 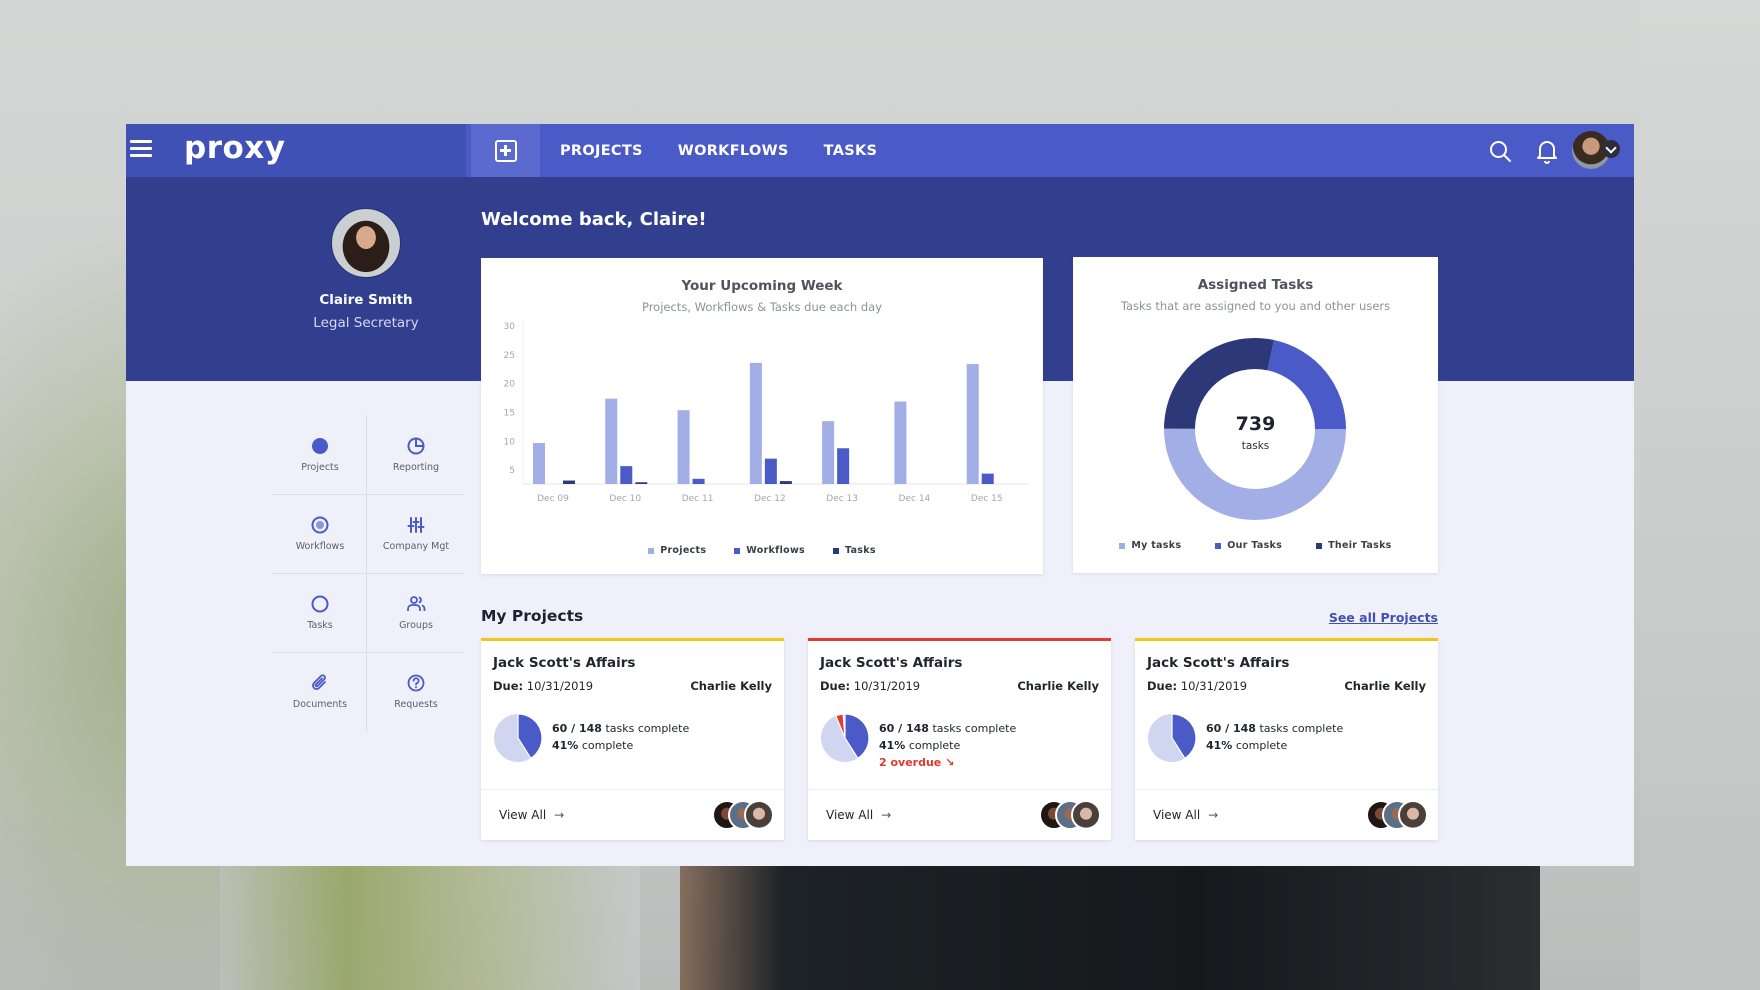 What do you see at coordinates (320, 467) in the screenshot?
I see `quick-link-label: Projects` at bounding box center [320, 467].